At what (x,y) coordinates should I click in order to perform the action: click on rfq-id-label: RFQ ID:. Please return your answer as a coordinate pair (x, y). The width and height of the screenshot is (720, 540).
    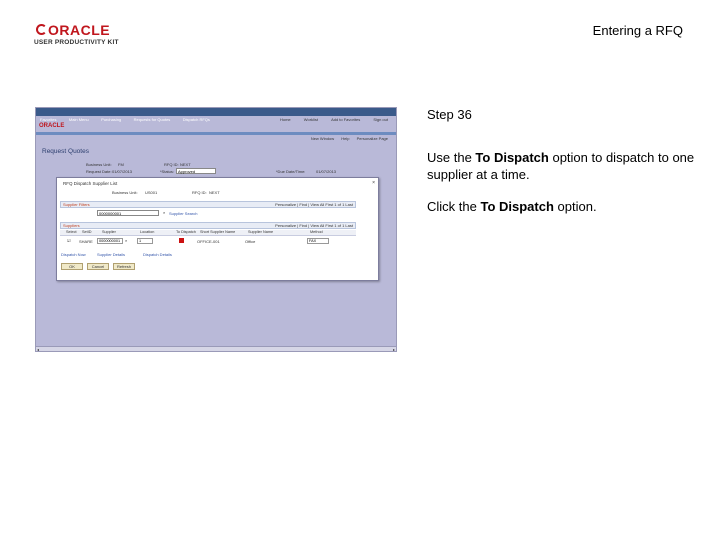
    Looking at the image, I should click on (171, 164).